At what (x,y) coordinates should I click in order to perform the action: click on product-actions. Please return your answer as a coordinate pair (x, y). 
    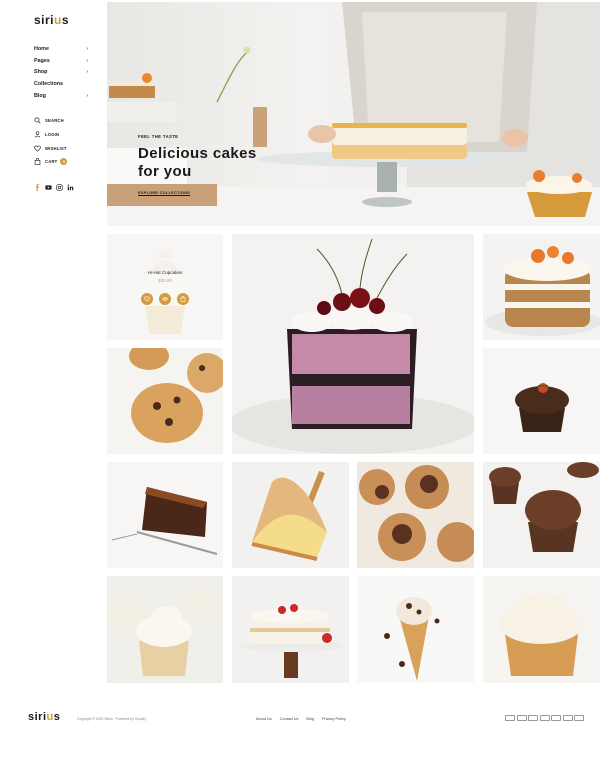
    Looking at the image, I should click on (165, 299).